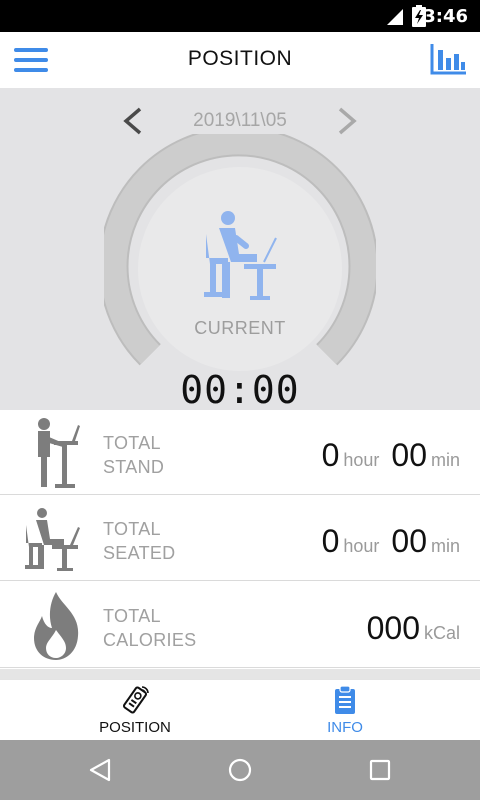 This screenshot has width=480, height=800. I want to click on back-icon, so click(100, 770).